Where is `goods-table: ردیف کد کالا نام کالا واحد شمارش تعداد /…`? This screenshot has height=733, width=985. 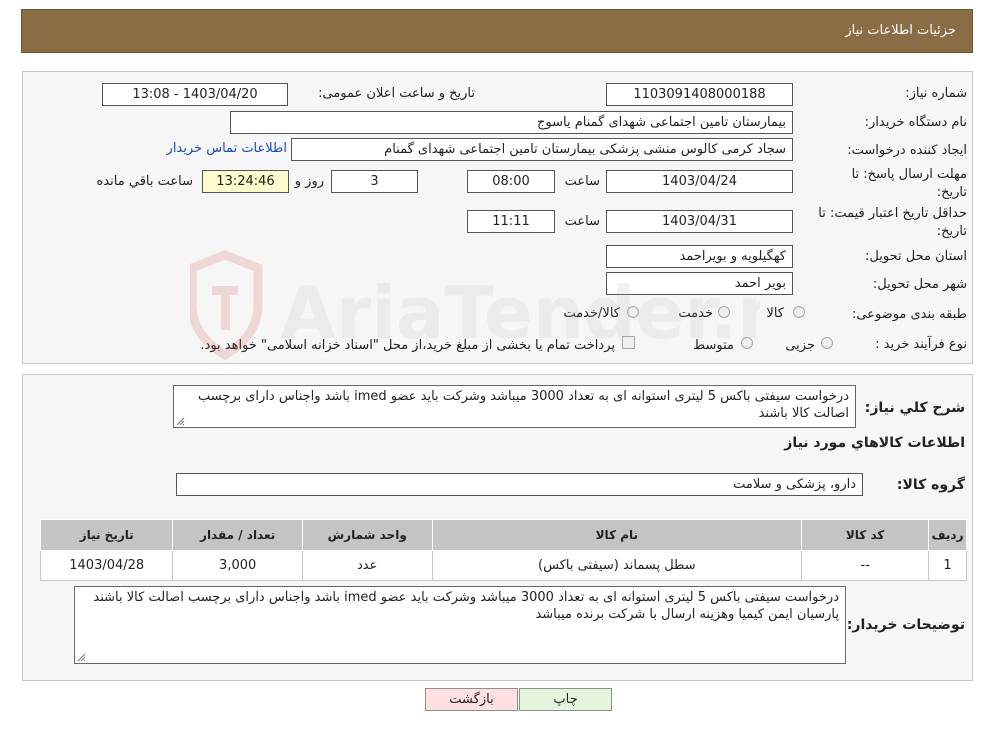
goods-table: ردیف کد کالا نام کالا واحد شمارش تعداد /… is located at coordinates (503, 550).